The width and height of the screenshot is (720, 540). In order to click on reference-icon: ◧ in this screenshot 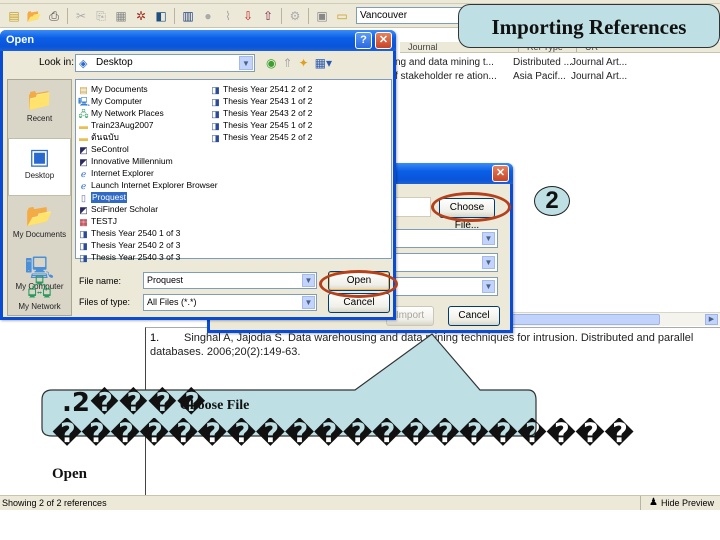, I will do `click(161, 16)`.